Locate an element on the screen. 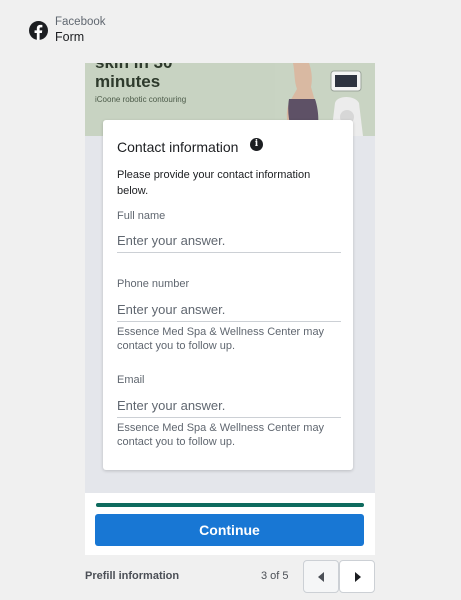 The image size is (461, 600). banner-subtext: iCoone robotic contouring is located at coordinates (141, 99).